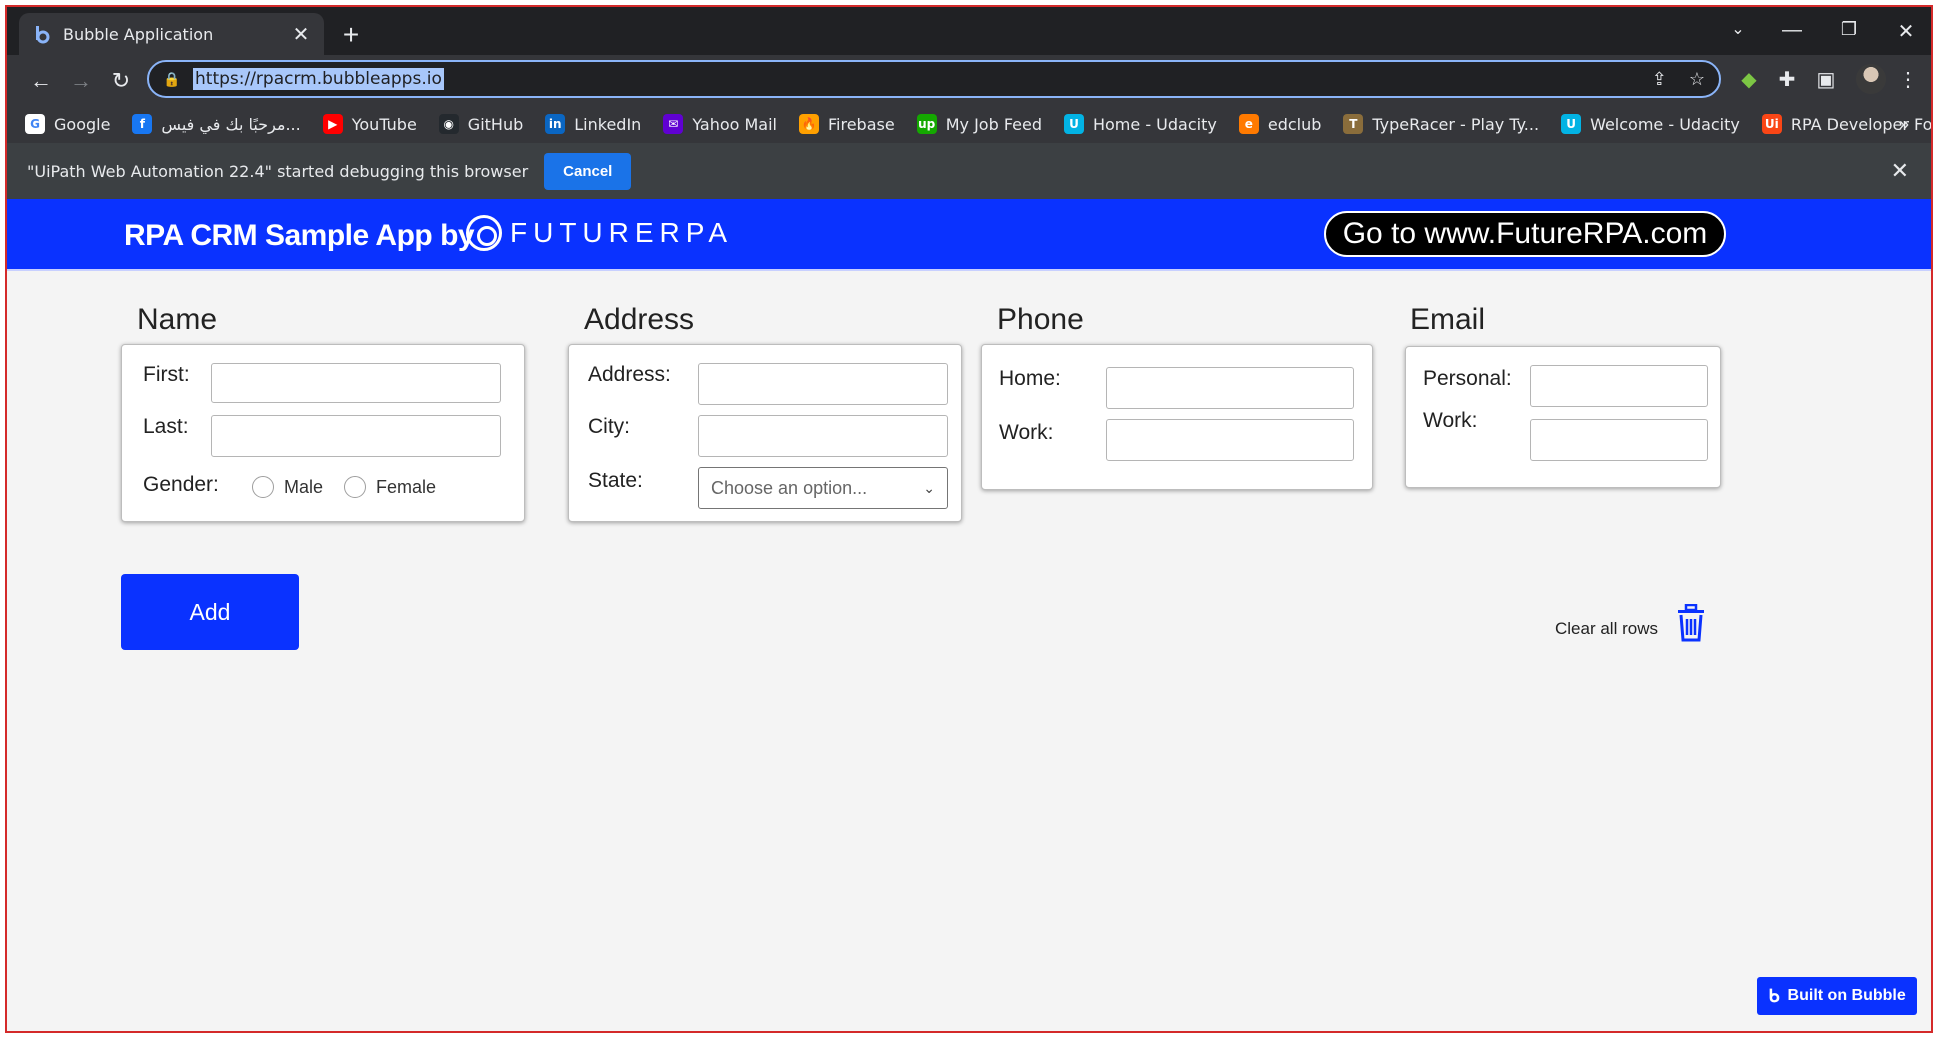  What do you see at coordinates (495, 124) in the screenshot?
I see `bookmark-label: GitHub` at bounding box center [495, 124].